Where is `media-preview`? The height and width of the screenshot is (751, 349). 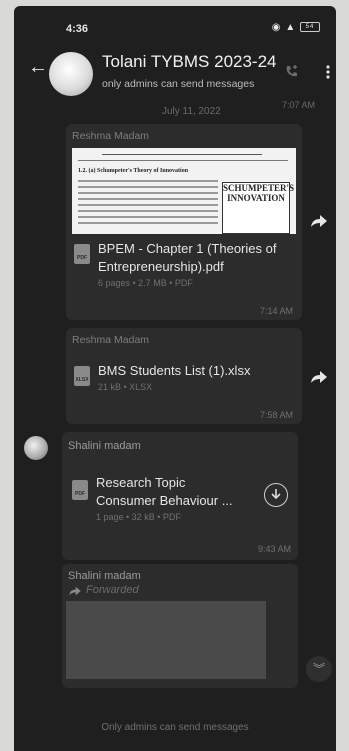
media-preview is located at coordinates (166, 640).